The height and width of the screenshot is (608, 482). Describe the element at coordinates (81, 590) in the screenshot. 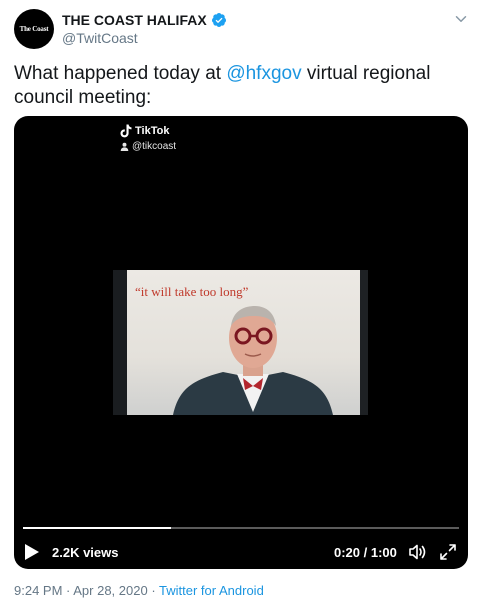

I see `tweet-timestamp: 9:24 PM · Apr 28, 2020` at that location.